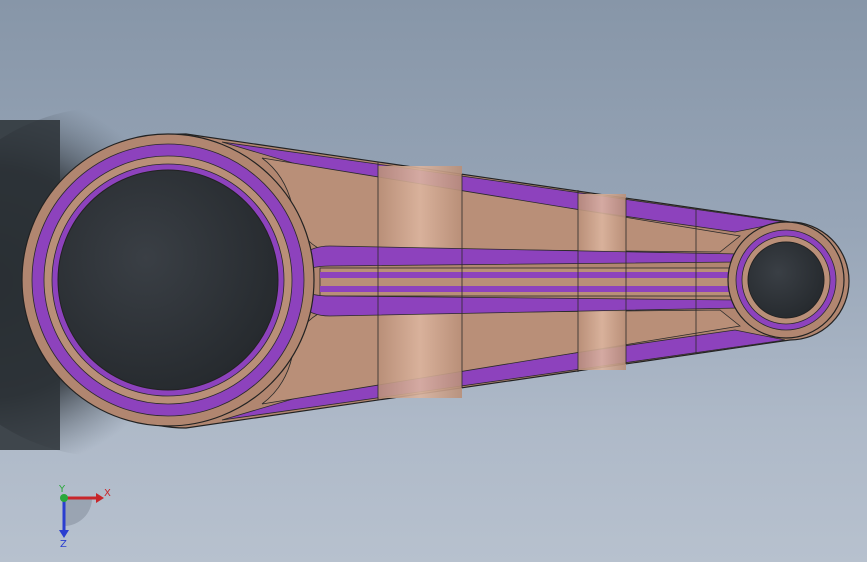 This screenshot has height=562, width=867. I want to click on y-axis-label: Y, so click(62, 489).